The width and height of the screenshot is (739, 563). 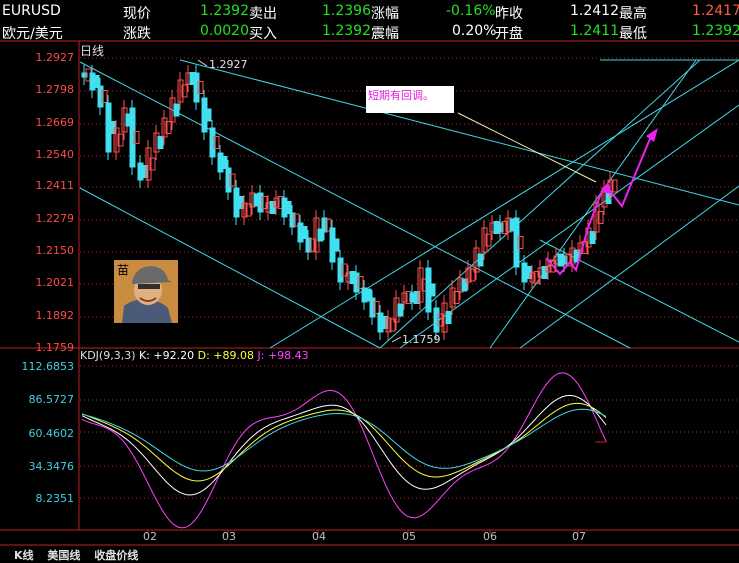 What do you see at coordinates (55, 89) in the screenshot?
I see `price-tick: 1.2798` at bounding box center [55, 89].